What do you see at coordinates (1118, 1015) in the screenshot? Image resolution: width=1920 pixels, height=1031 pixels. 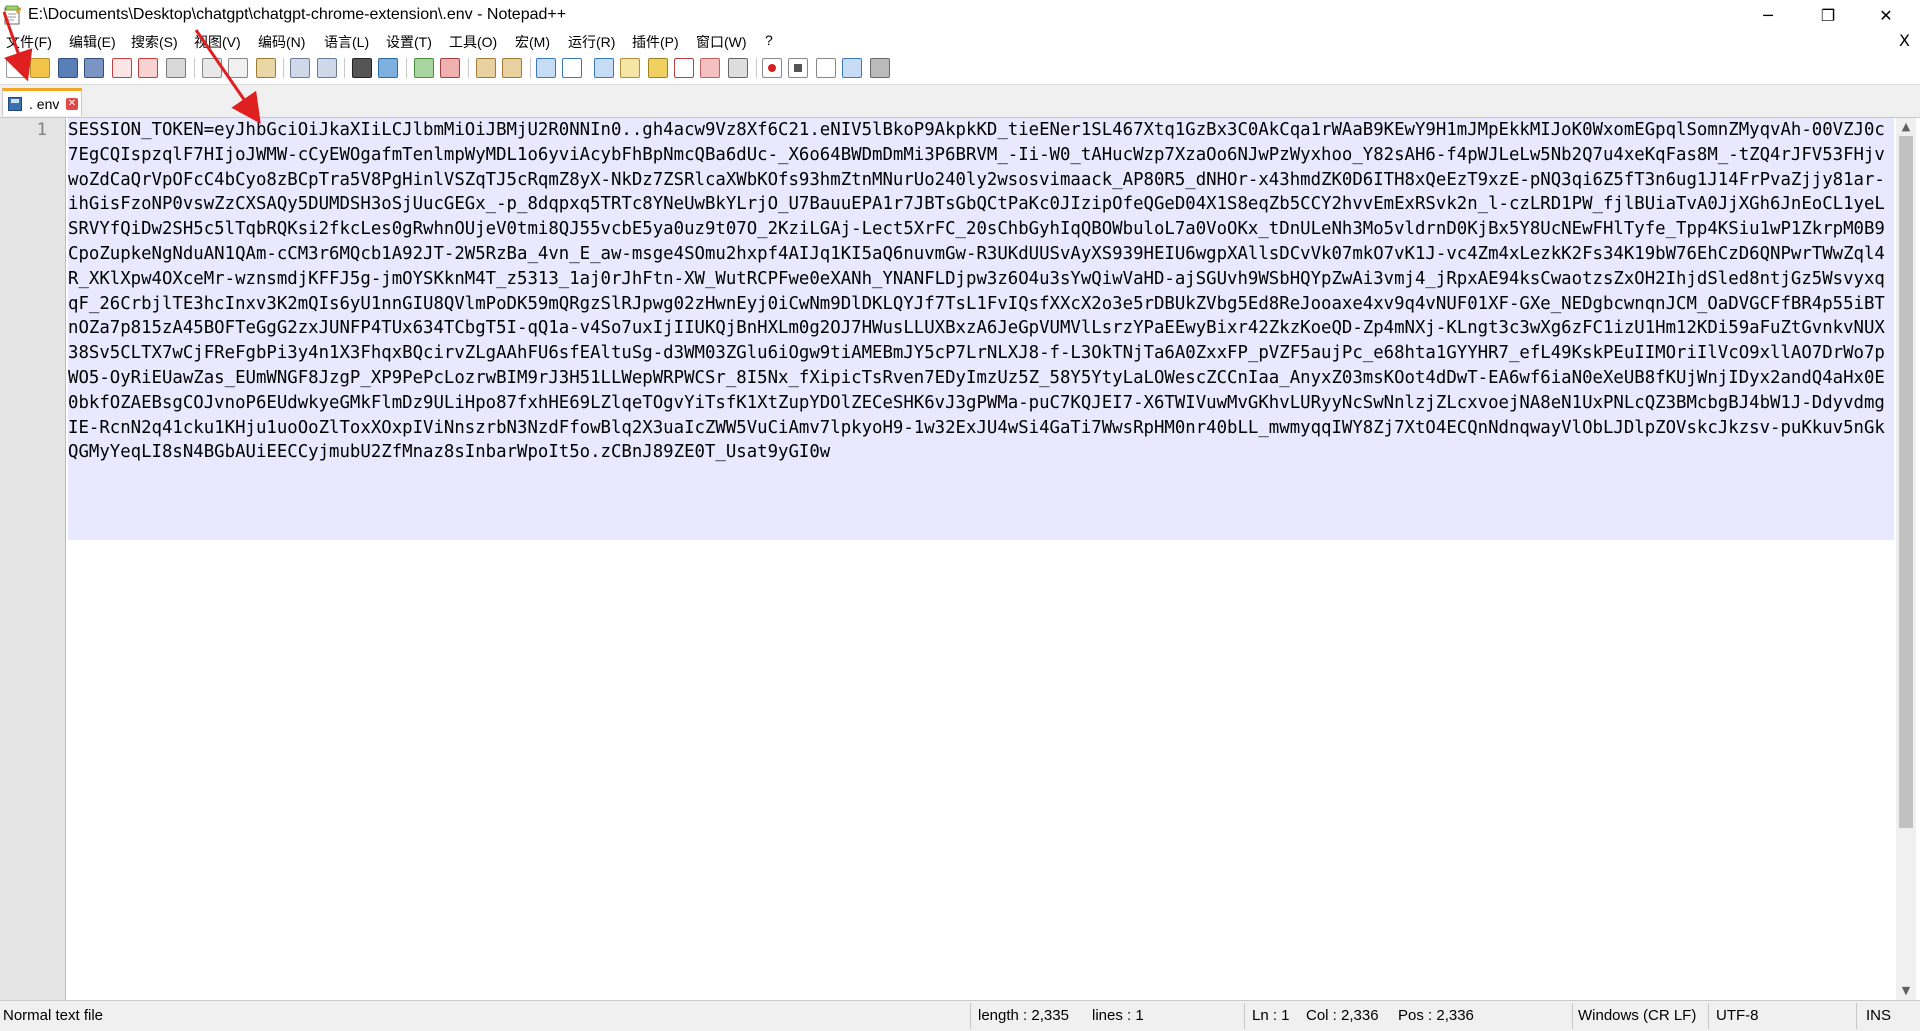 I see `status-lines: lines : 1` at bounding box center [1118, 1015].